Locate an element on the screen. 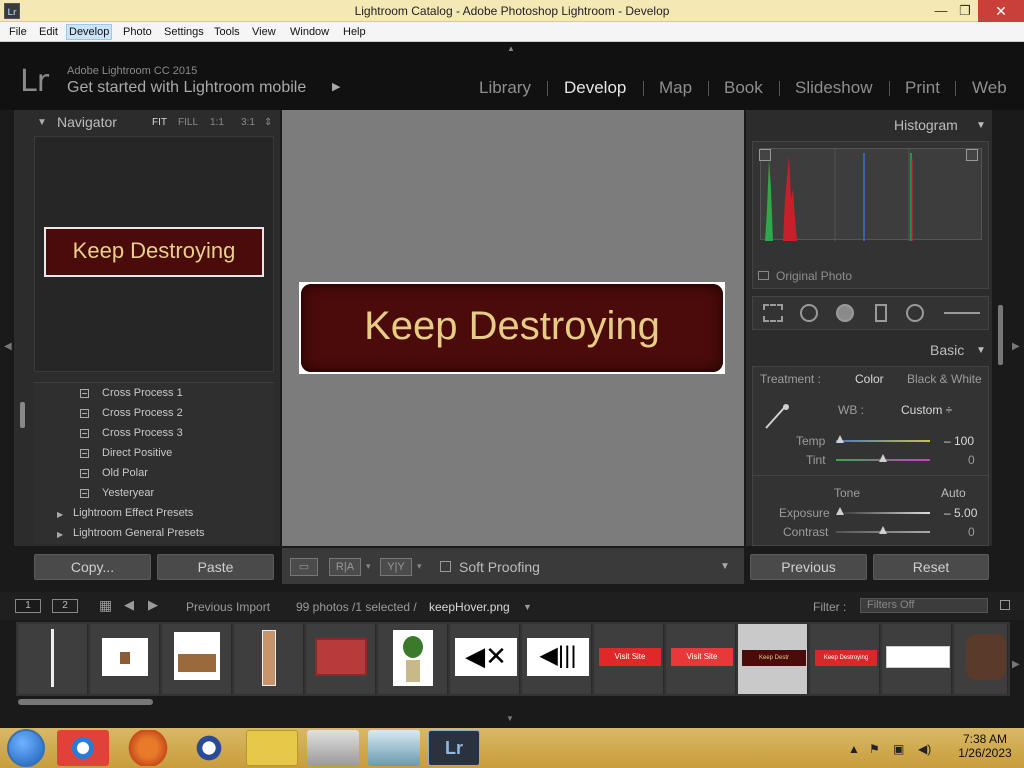 The width and height of the screenshot is (1024, 768). basic-title: Basic is located at coordinates (947, 350).